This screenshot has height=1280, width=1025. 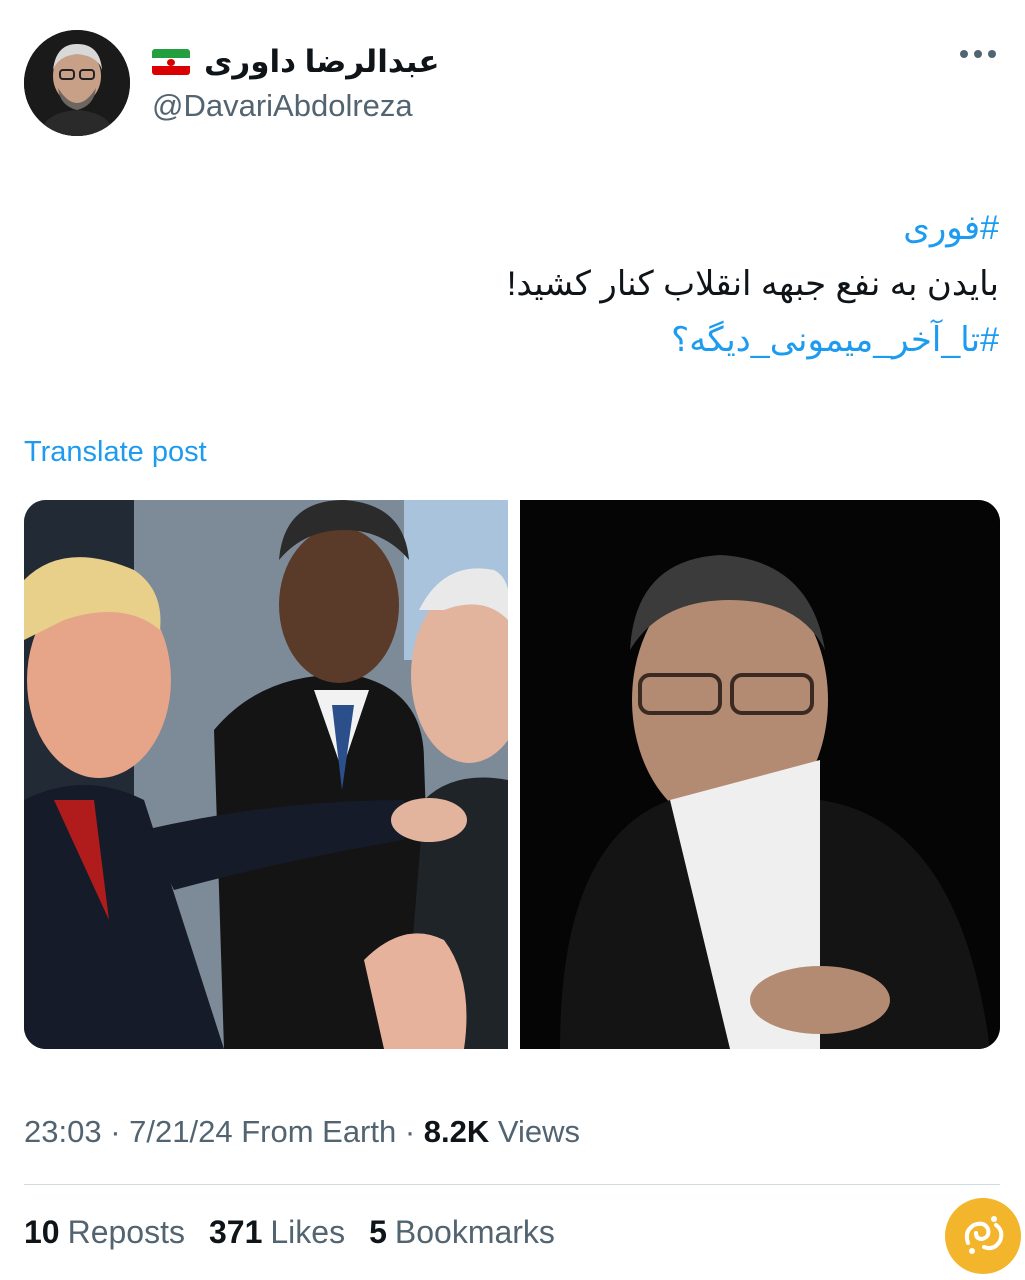 I want to click on tweet-meta: 23:03 · 7/21/24 From Earth · 8.2K Views, so click(x=302, y=1132).